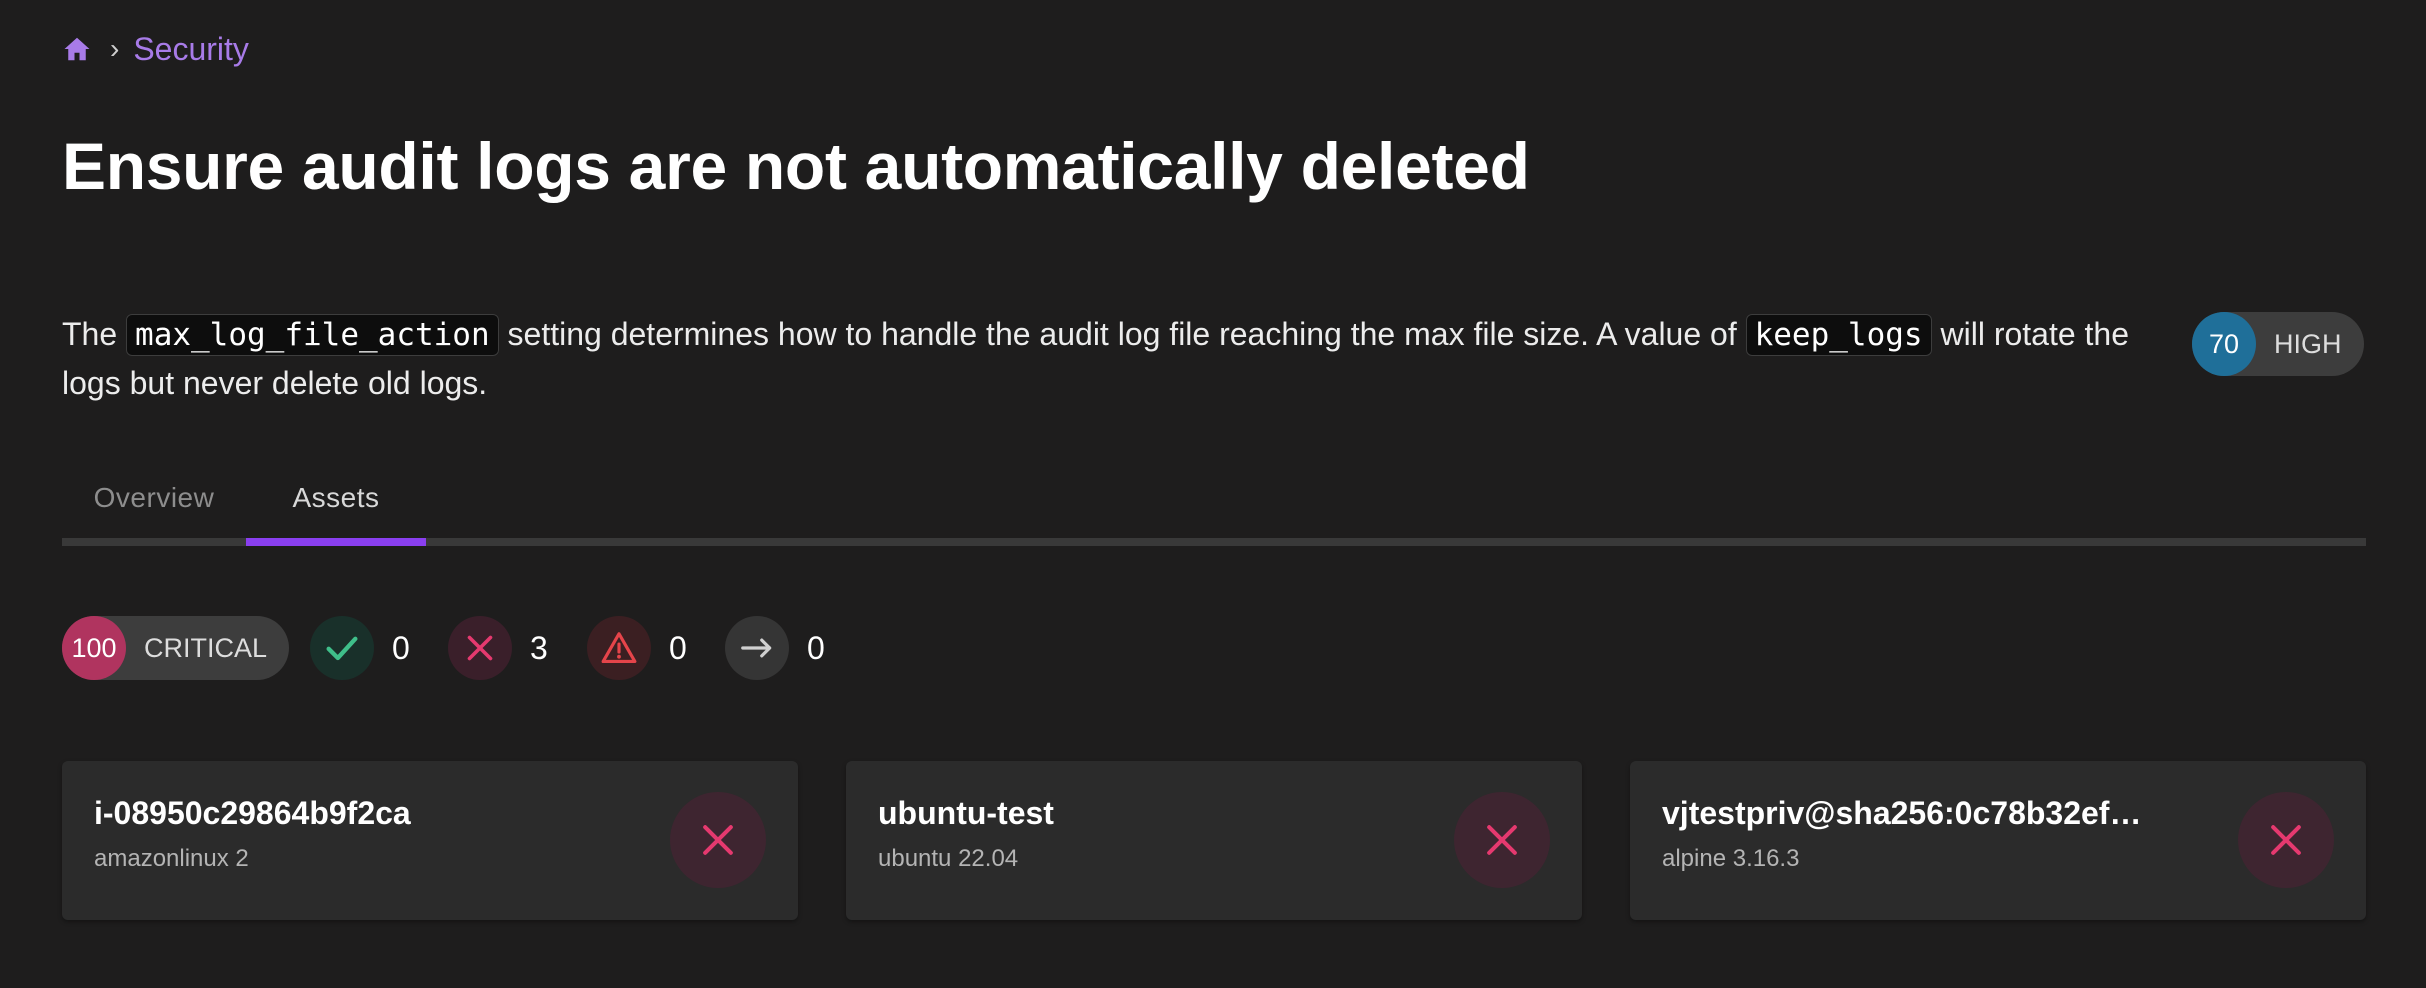 This screenshot has height=988, width=2426. I want to click on breadcrumb-item-security: Security, so click(191, 49).